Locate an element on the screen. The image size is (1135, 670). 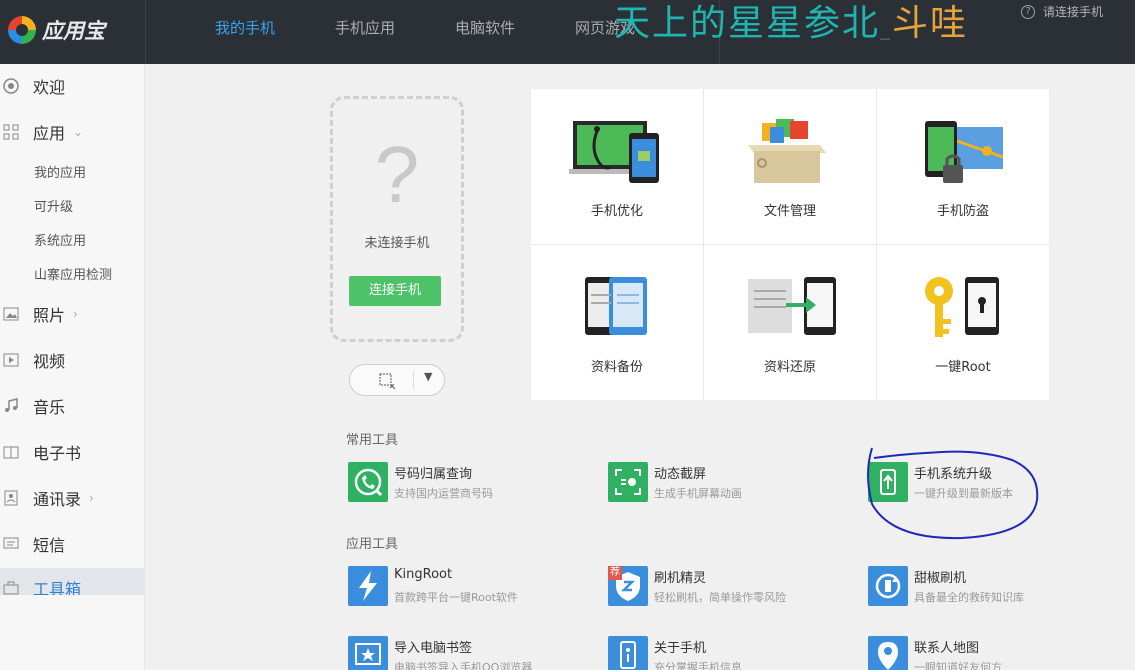
overlay-underscore: _ is located at coordinates (886, 28).